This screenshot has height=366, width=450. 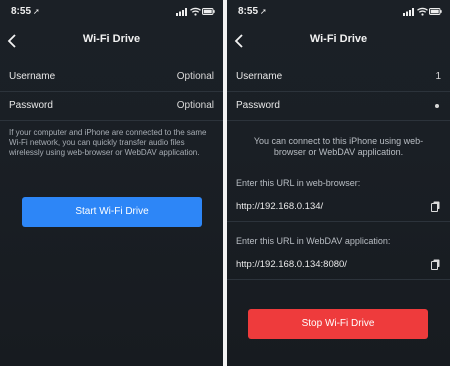 What do you see at coordinates (112, 212) in the screenshot?
I see `start-wifi-drive-button: Start Wi-Fi Drive` at bounding box center [112, 212].